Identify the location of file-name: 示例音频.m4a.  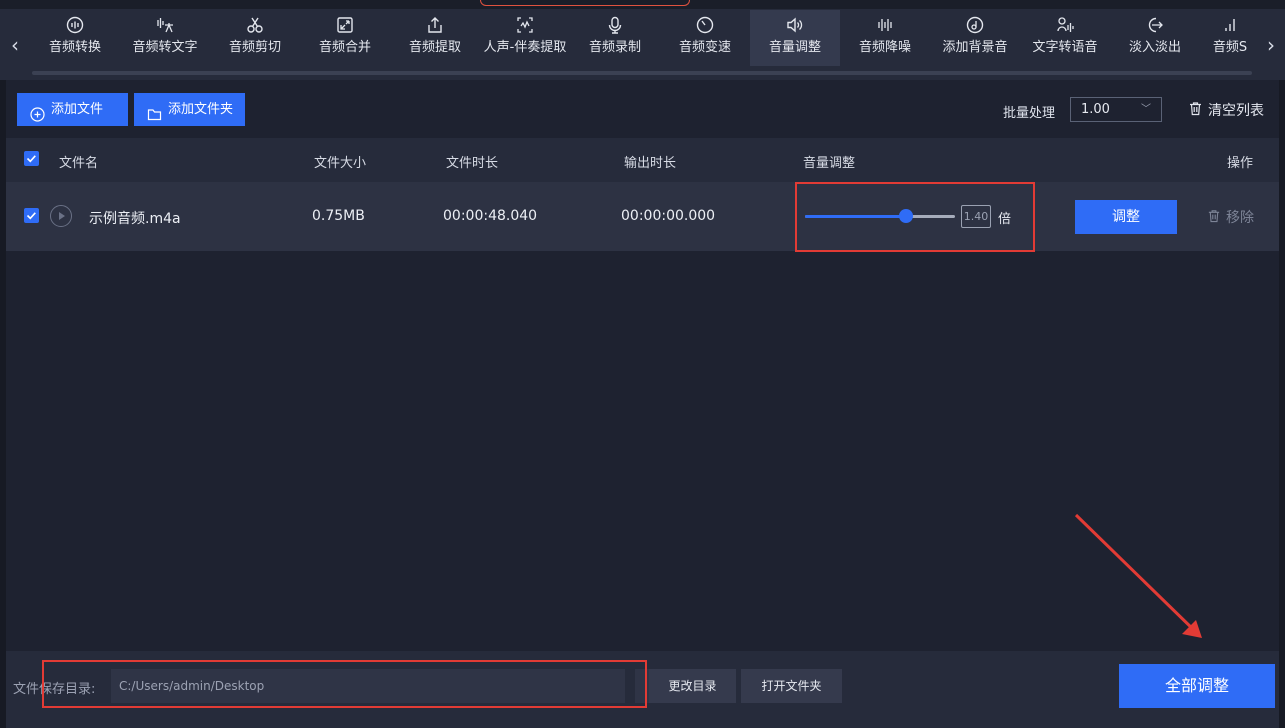
(135, 219).